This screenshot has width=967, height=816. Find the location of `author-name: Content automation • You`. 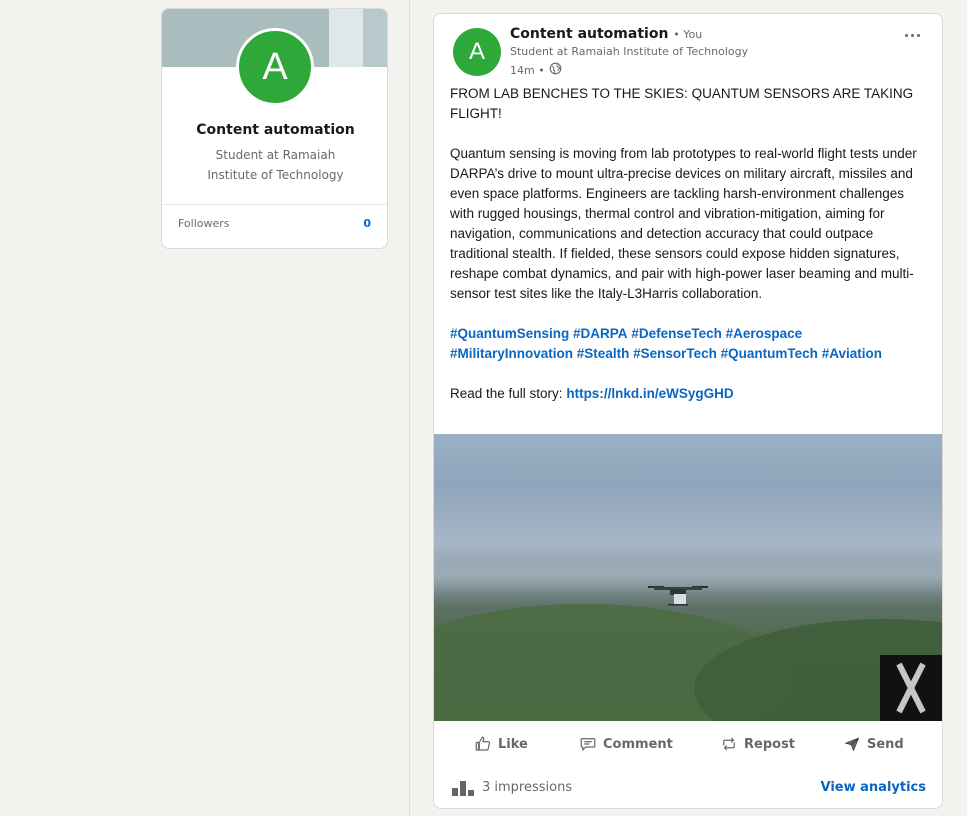

author-name: Content automation • You is located at coordinates (606, 34).